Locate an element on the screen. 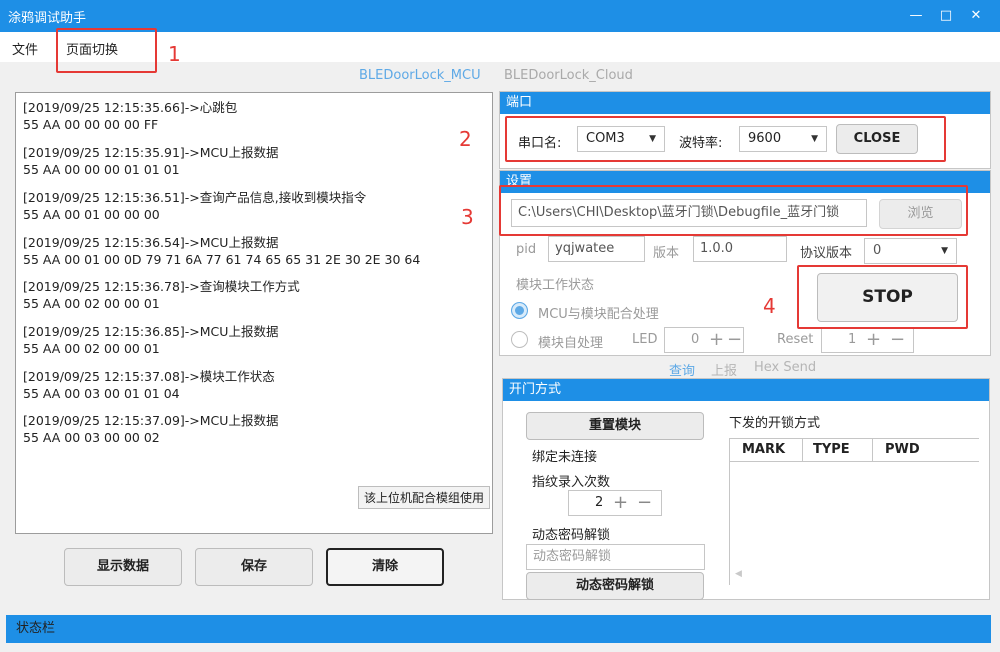 The height and width of the screenshot is (652, 1000). module-usage-tag: 该上位机配合模组使用 is located at coordinates (423, 497).